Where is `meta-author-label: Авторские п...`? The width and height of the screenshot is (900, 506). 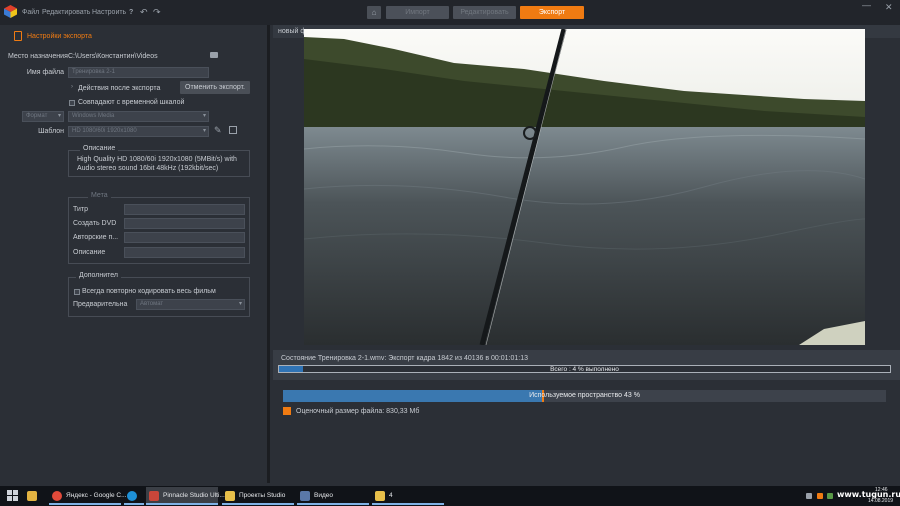
meta-author-label: Авторские п... is located at coordinates (96, 237).